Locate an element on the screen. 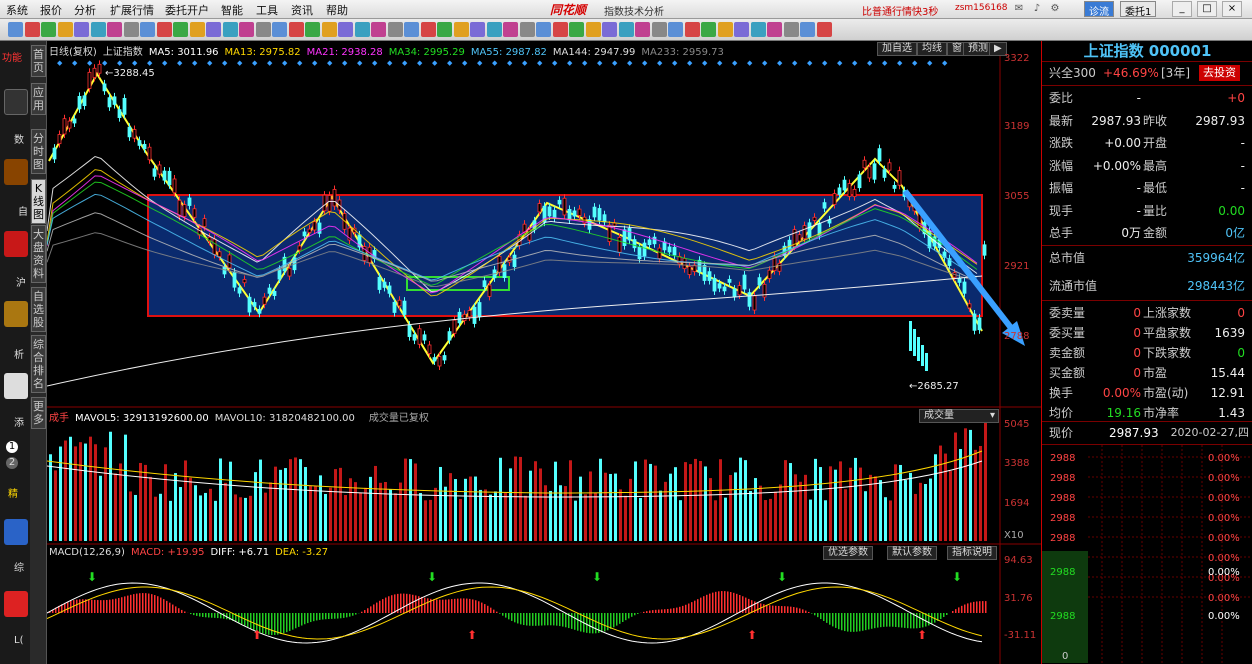  tab-timeshare: 分时图 is located at coordinates (38, 151).